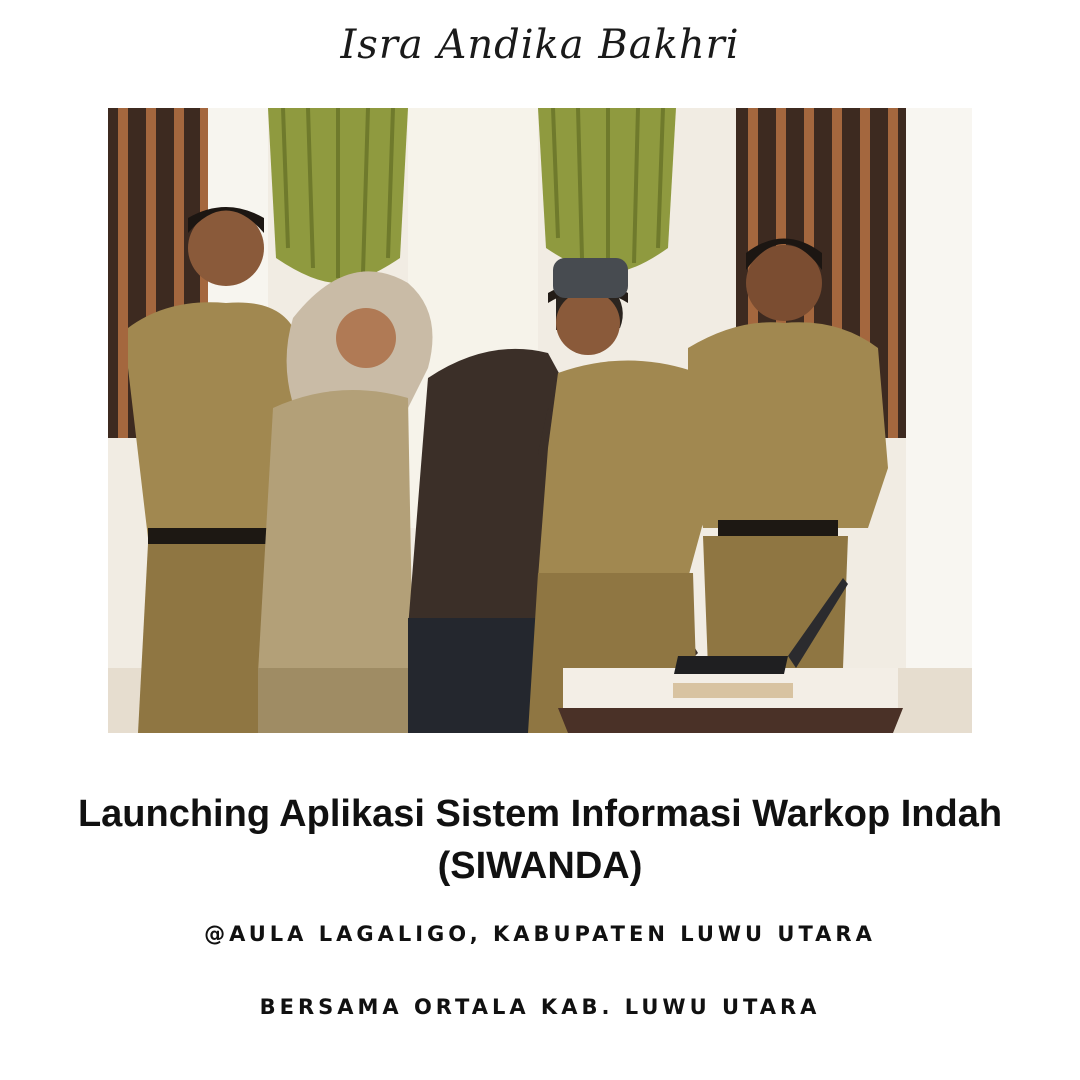 The width and height of the screenshot is (1080, 1080). What do you see at coordinates (540, 1007) in the screenshot?
I see `event-with: BERSAMA ORTALA KAB. LUWU UTARA` at bounding box center [540, 1007].